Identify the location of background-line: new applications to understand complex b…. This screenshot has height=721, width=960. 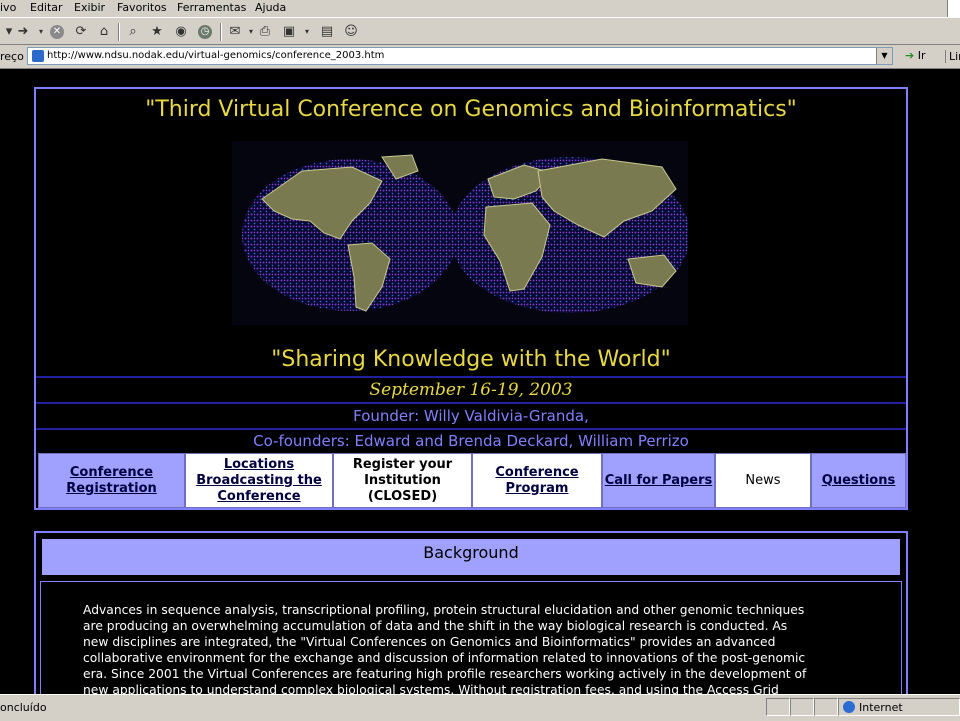
(431, 688).